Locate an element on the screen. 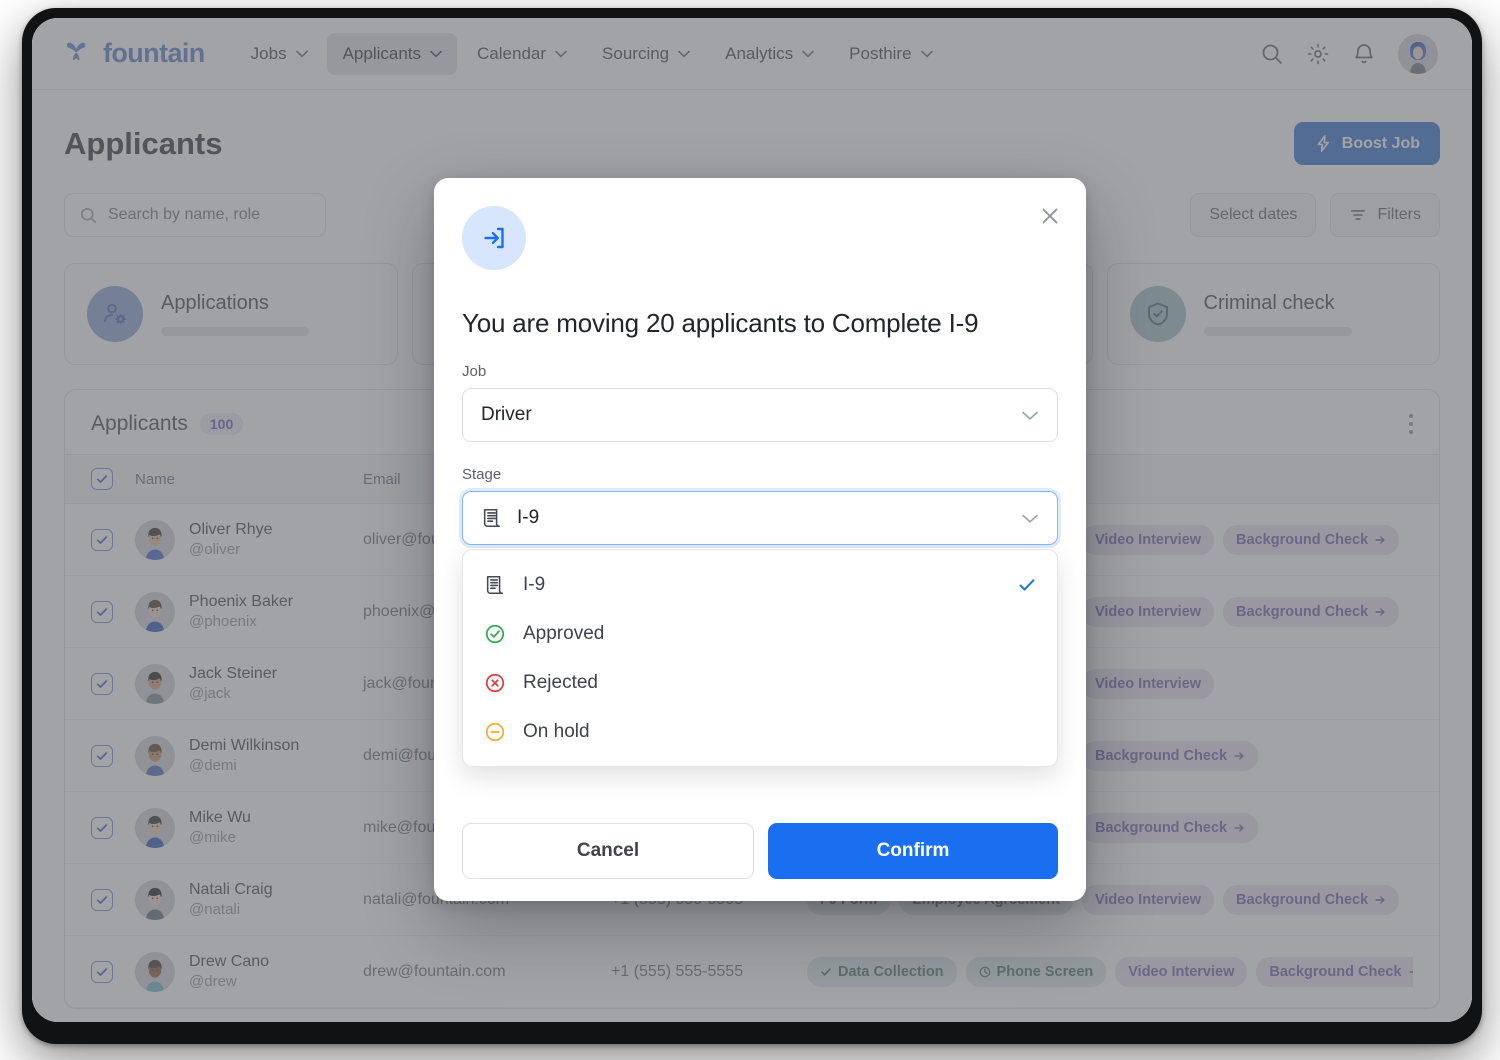 This screenshot has height=1060, width=1500. stage-field-label: Stage is located at coordinates (482, 474).